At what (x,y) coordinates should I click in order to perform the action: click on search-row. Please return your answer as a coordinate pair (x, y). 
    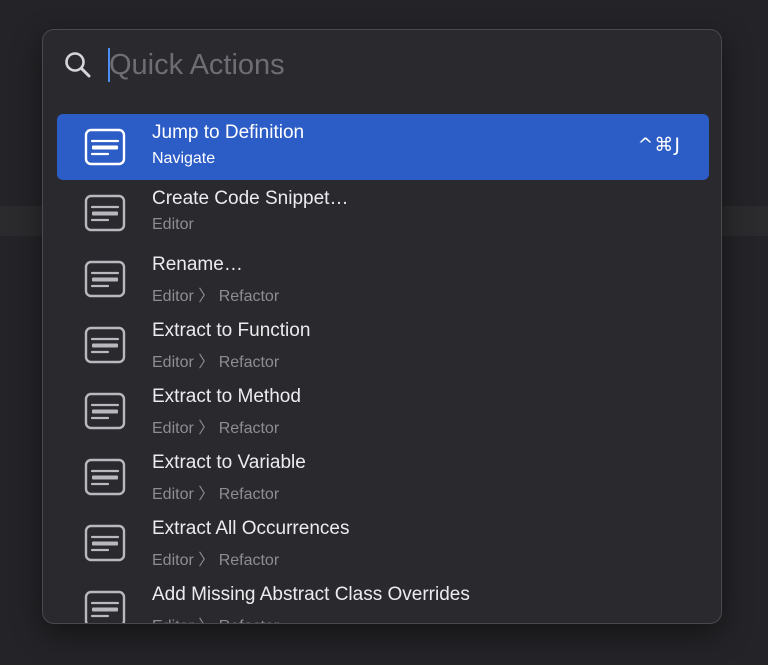
    Looking at the image, I should click on (382, 66).